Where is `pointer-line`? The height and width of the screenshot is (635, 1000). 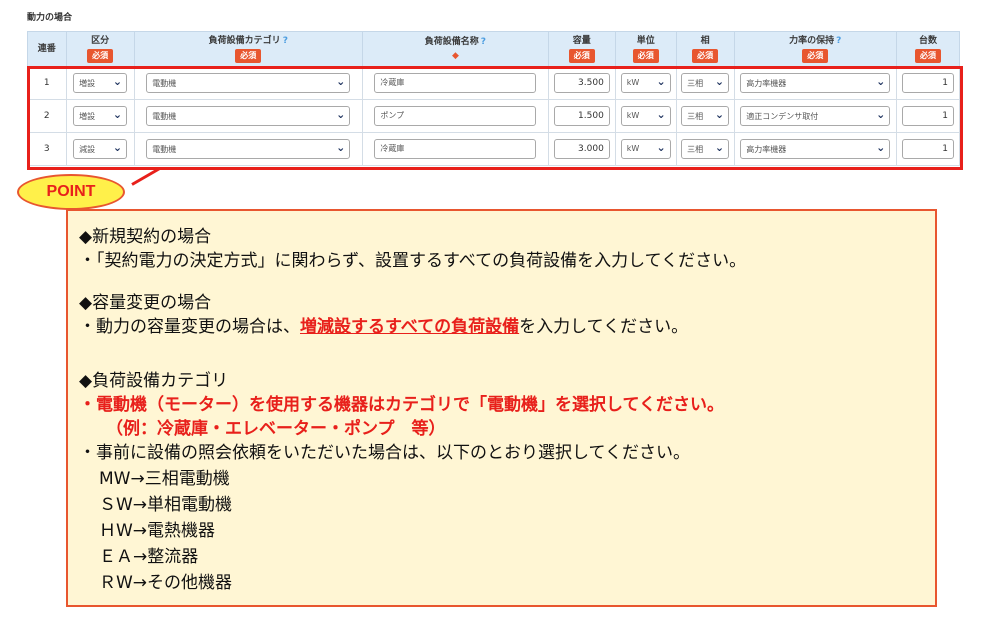 pointer-line is located at coordinates (146, 176).